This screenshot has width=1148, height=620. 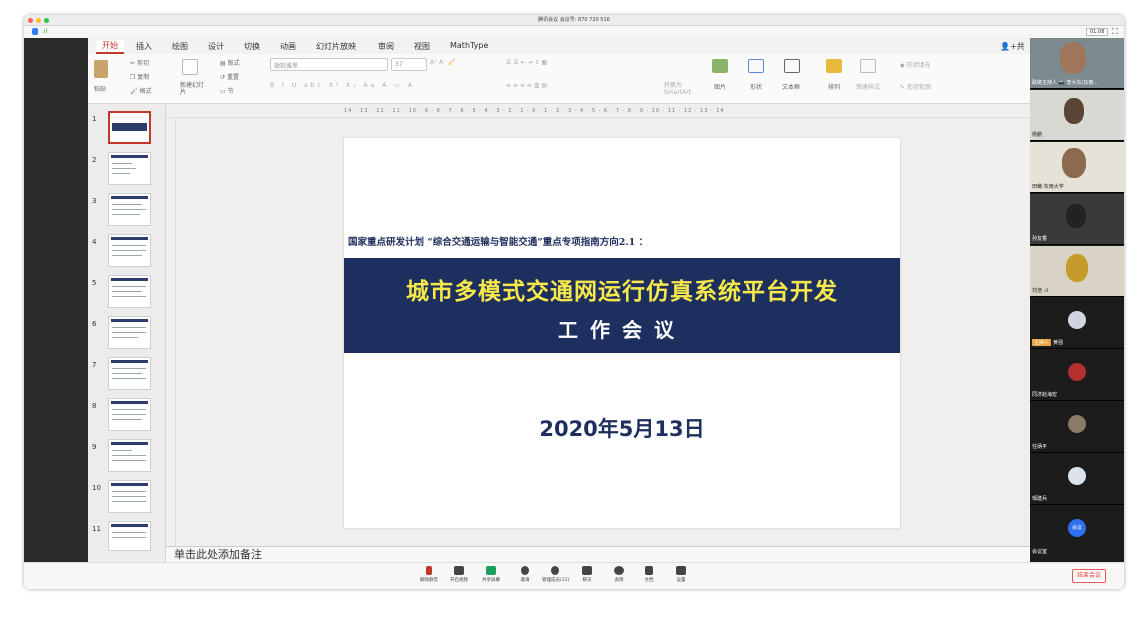 What do you see at coordinates (619, 574) in the screenshot?
I see `reactions-button: 表情` at bounding box center [619, 574].